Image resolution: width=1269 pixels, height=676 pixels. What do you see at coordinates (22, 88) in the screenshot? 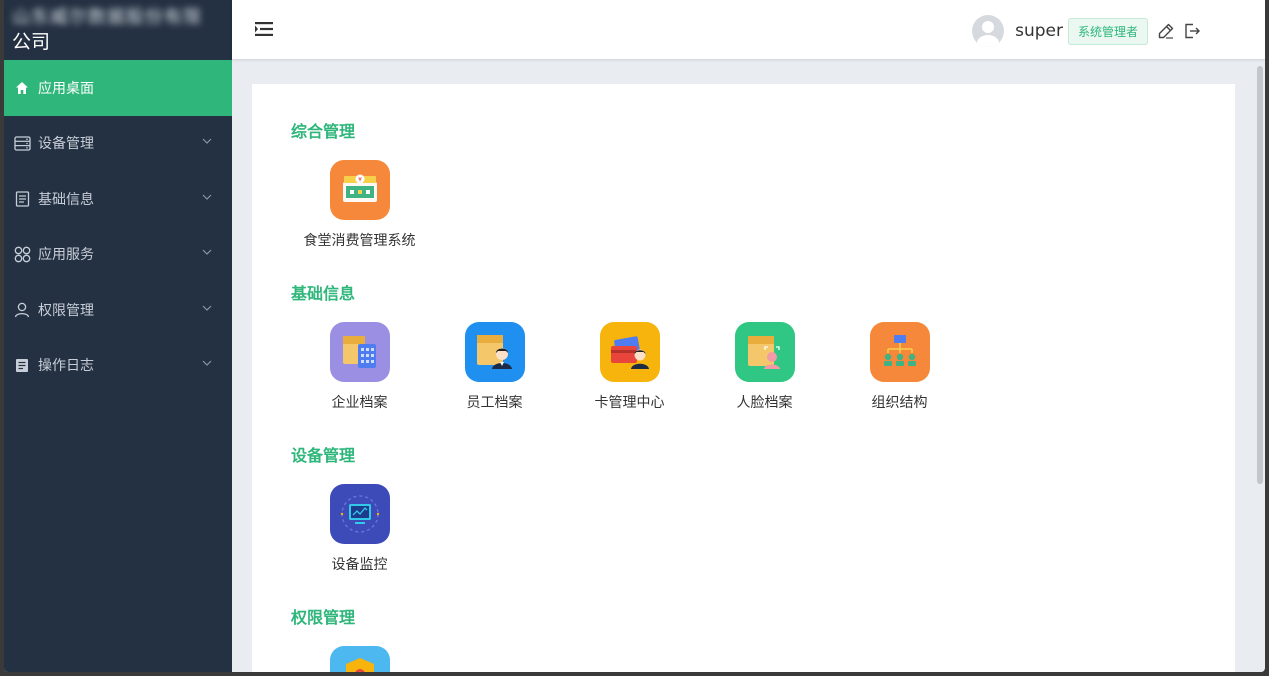
I see `home-icon` at bounding box center [22, 88].